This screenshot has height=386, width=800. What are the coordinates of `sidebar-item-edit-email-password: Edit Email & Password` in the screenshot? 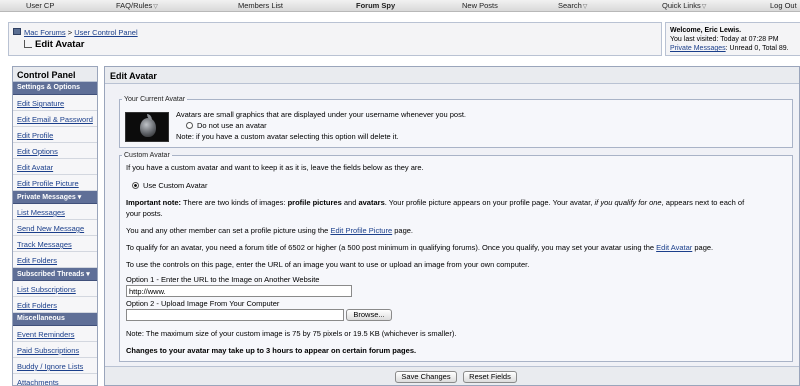 It's located at (55, 119).